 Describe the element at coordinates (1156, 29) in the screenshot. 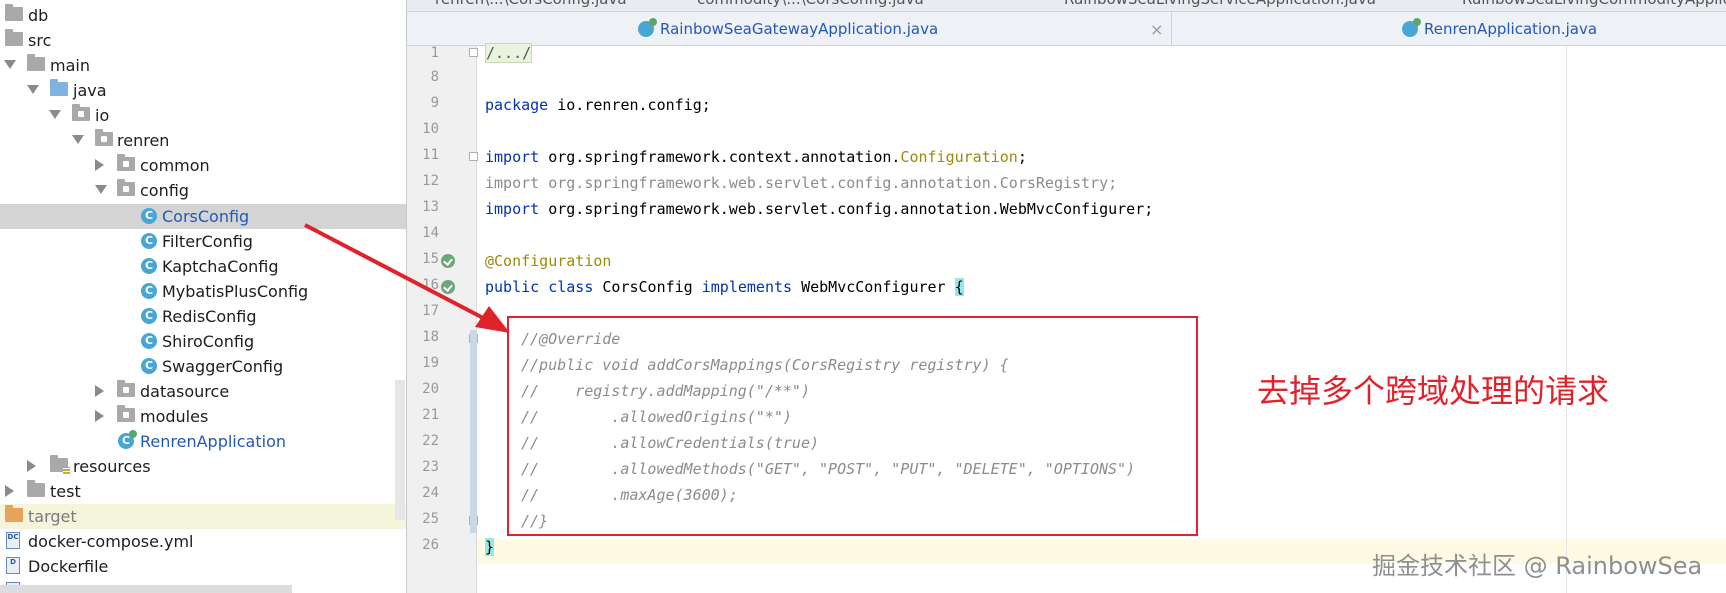

I see `close-icon: ×` at that location.